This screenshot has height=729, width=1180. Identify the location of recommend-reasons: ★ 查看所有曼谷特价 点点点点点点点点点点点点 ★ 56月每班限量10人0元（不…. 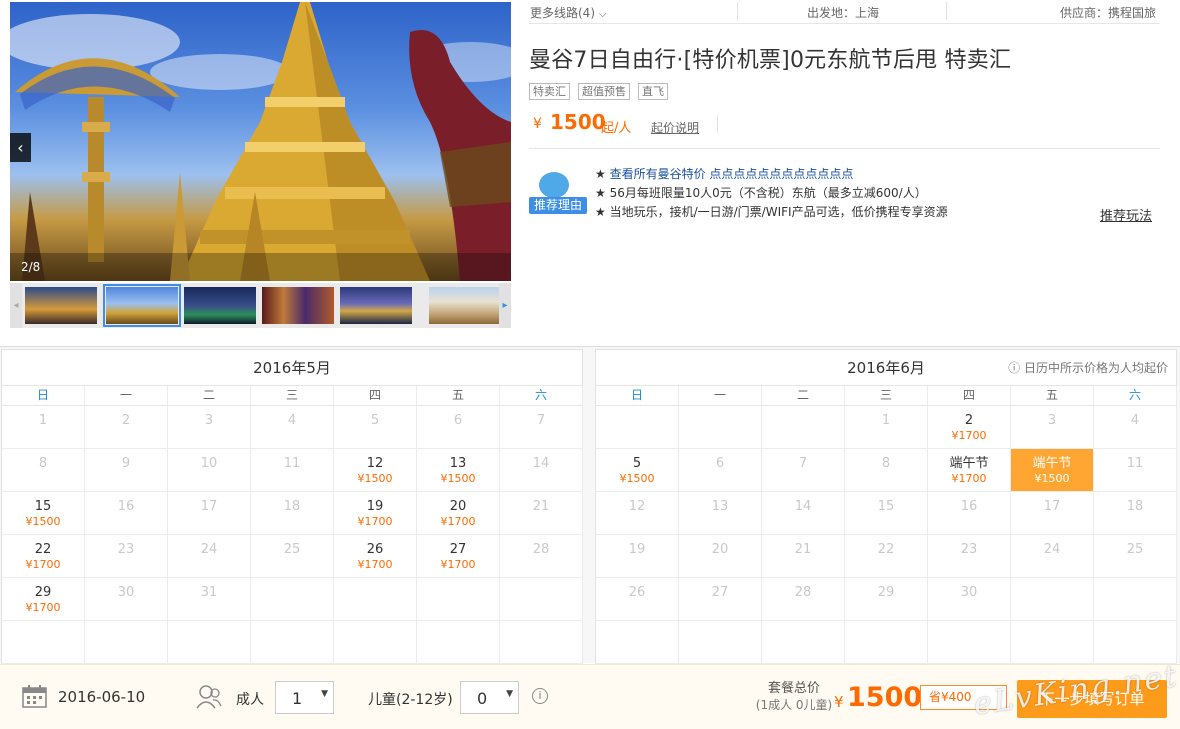
(771, 193).